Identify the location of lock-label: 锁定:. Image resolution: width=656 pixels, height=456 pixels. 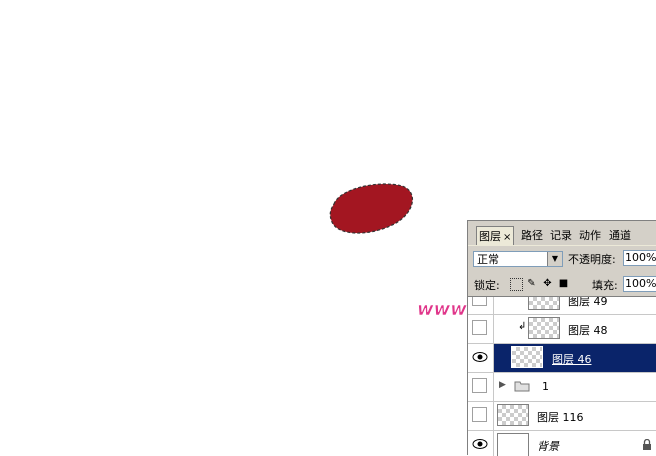
(487, 285).